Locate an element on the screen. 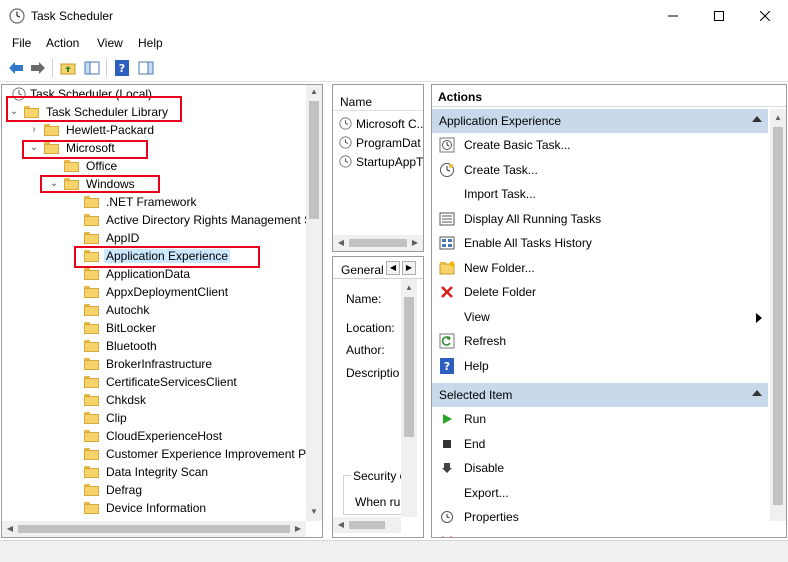 The height and width of the screenshot is (562, 788). action-disable: Disable is located at coordinates (600, 468).